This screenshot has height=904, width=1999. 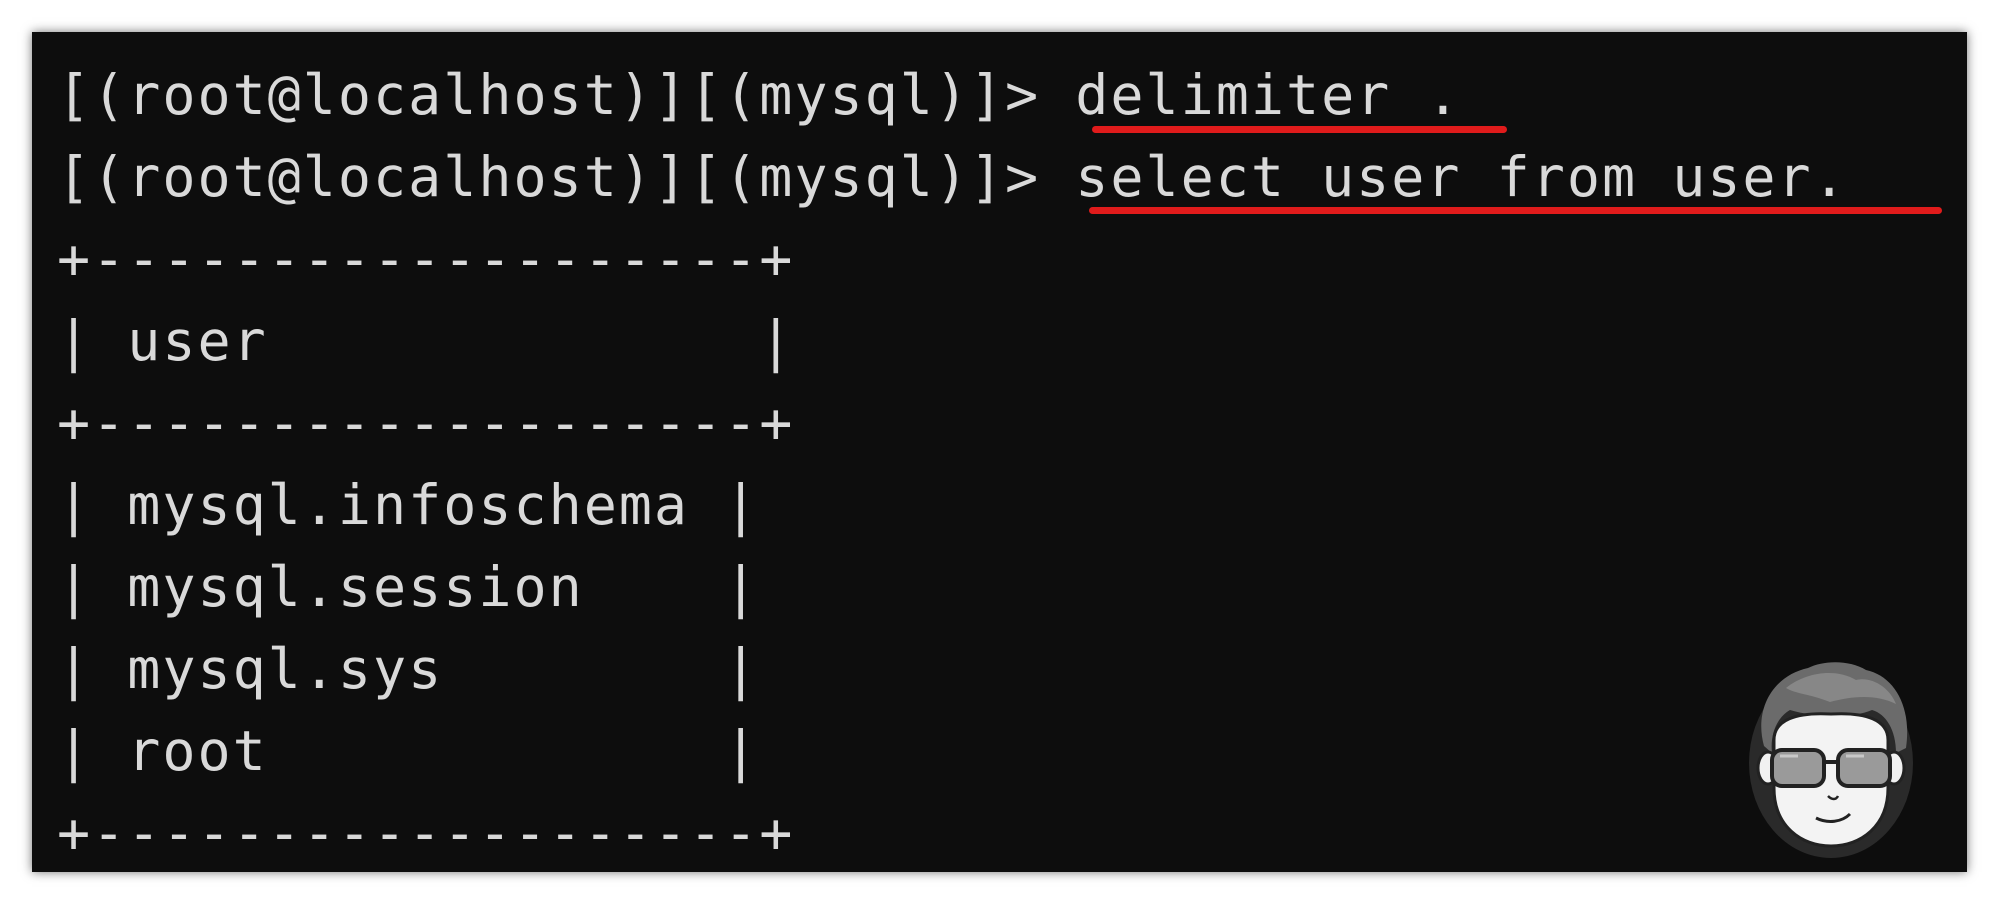 I want to click on table-row: | mysql.infoschema |, so click(x=408, y=505).